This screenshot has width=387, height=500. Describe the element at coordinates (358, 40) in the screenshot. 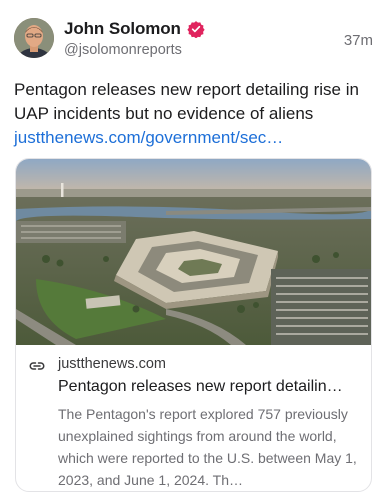

I see `post-timestamp: 37m` at that location.